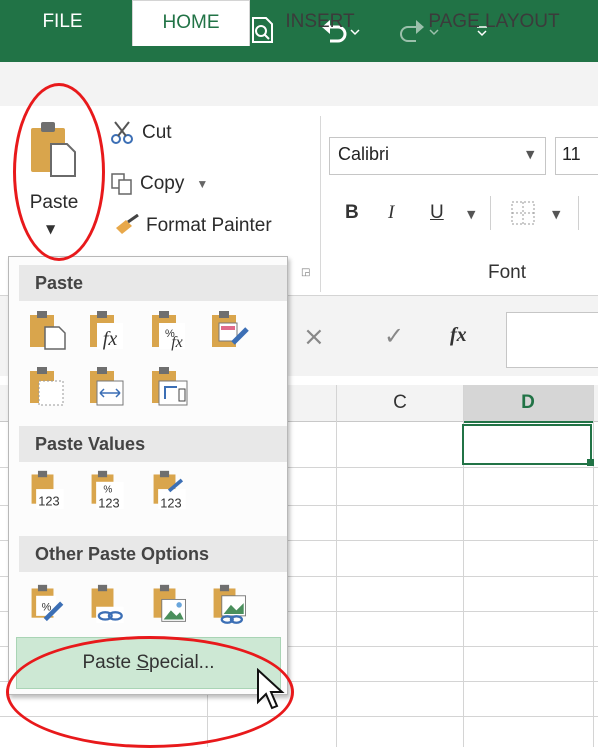 This screenshot has width=598, height=748. I want to click on dialog-launcher-icon: ◲, so click(305, 272).